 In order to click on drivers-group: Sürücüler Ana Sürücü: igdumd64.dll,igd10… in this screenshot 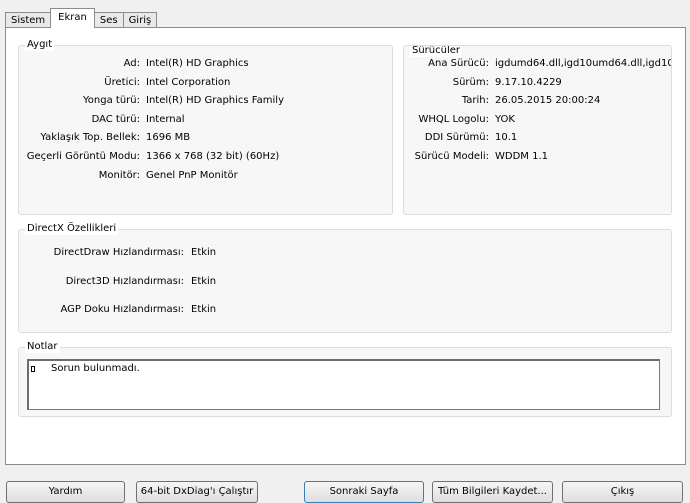, I will do `click(537, 130)`.